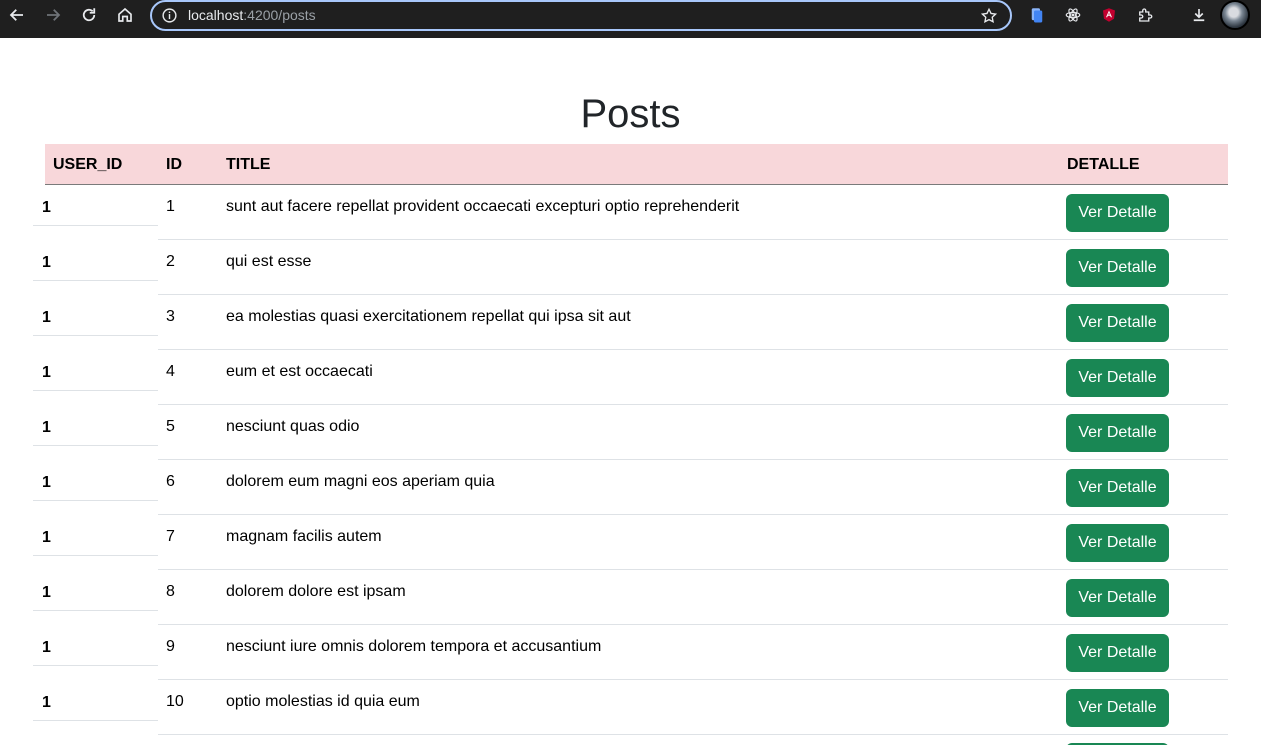 The height and width of the screenshot is (745, 1261). I want to click on address-url: localhost:4200/posts, so click(252, 15).